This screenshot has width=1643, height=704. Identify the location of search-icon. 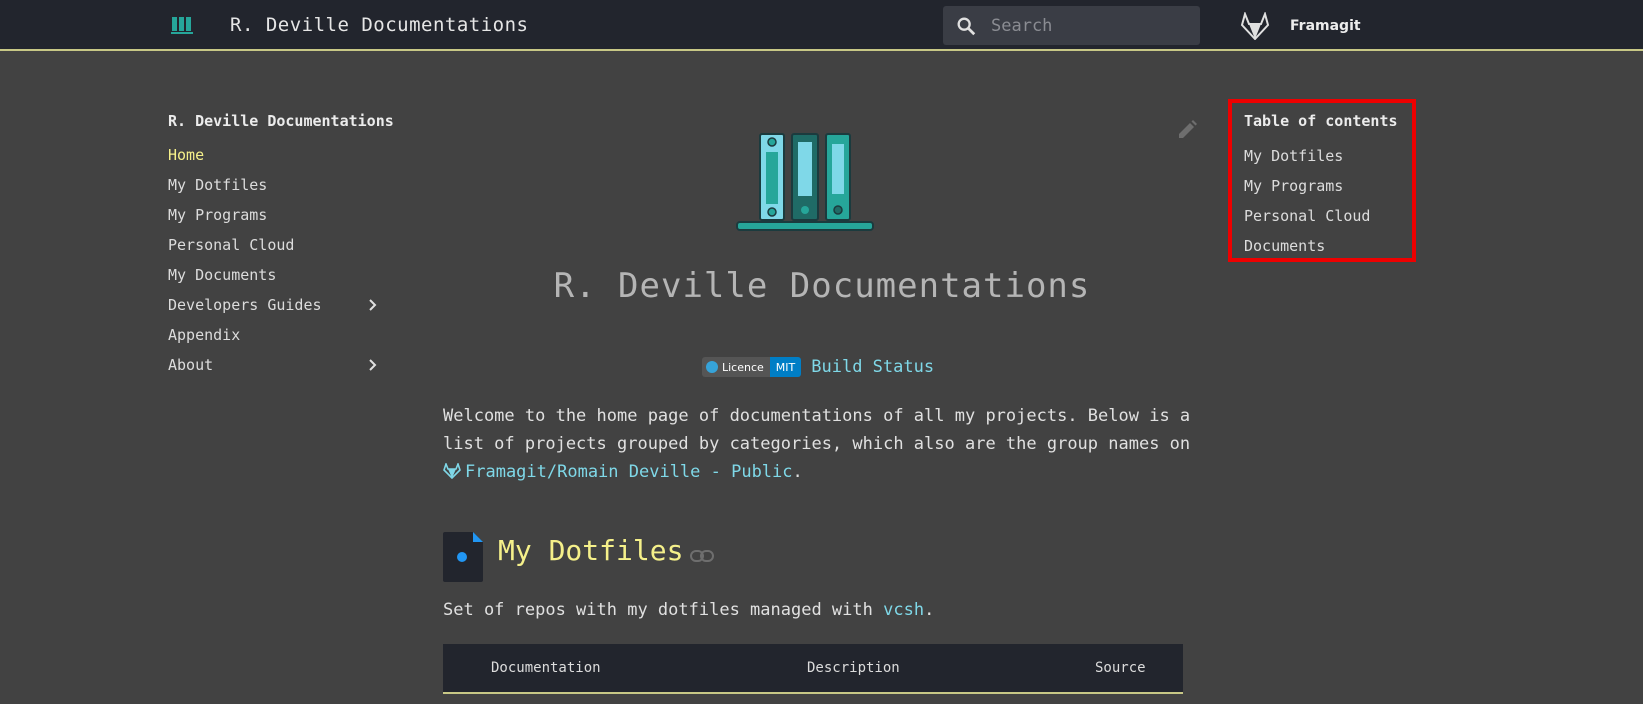
(966, 26).